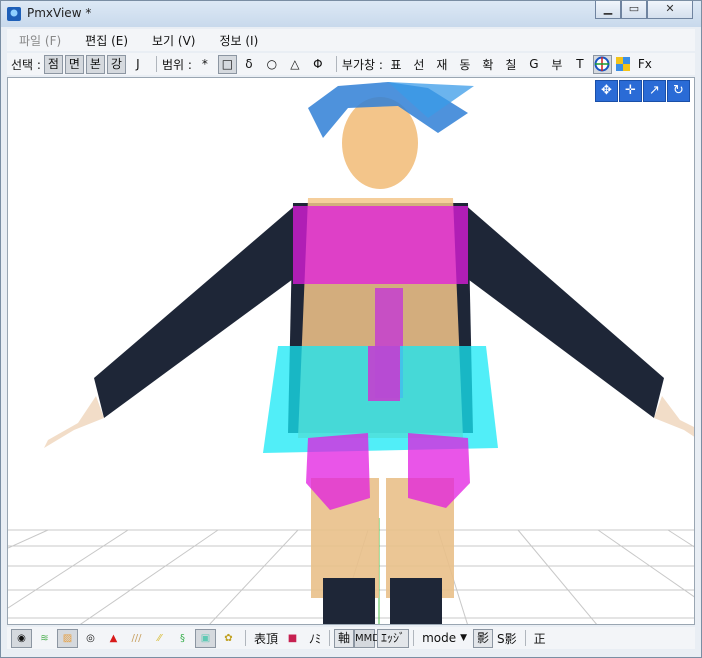 The height and width of the screenshot is (658, 702). Describe the element at coordinates (362, 64) in the screenshot. I see `sub-window-label: 부가창 :` at that location.